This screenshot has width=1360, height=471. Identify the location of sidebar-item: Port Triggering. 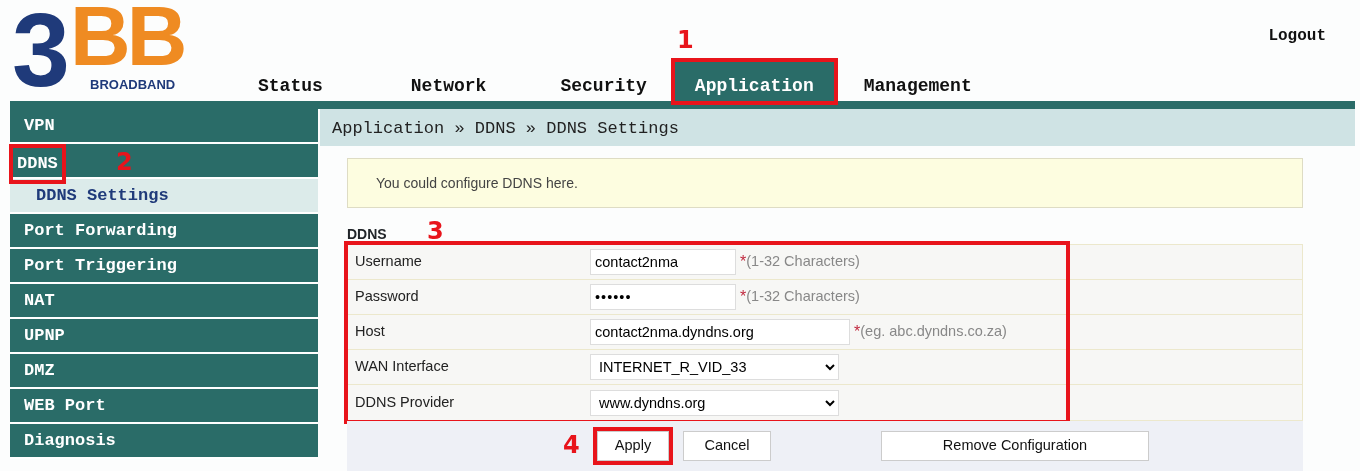
(164, 266).